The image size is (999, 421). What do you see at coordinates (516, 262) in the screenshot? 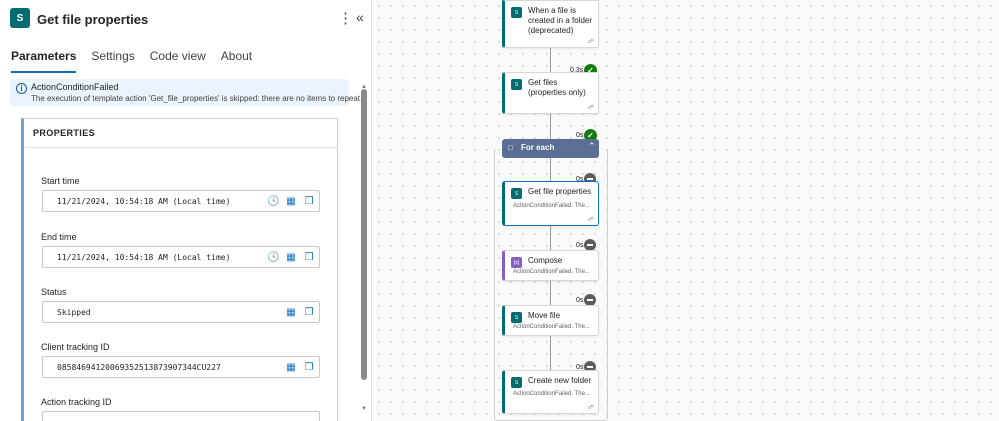
I see `compose-icon: {x}` at bounding box center [516, 262].